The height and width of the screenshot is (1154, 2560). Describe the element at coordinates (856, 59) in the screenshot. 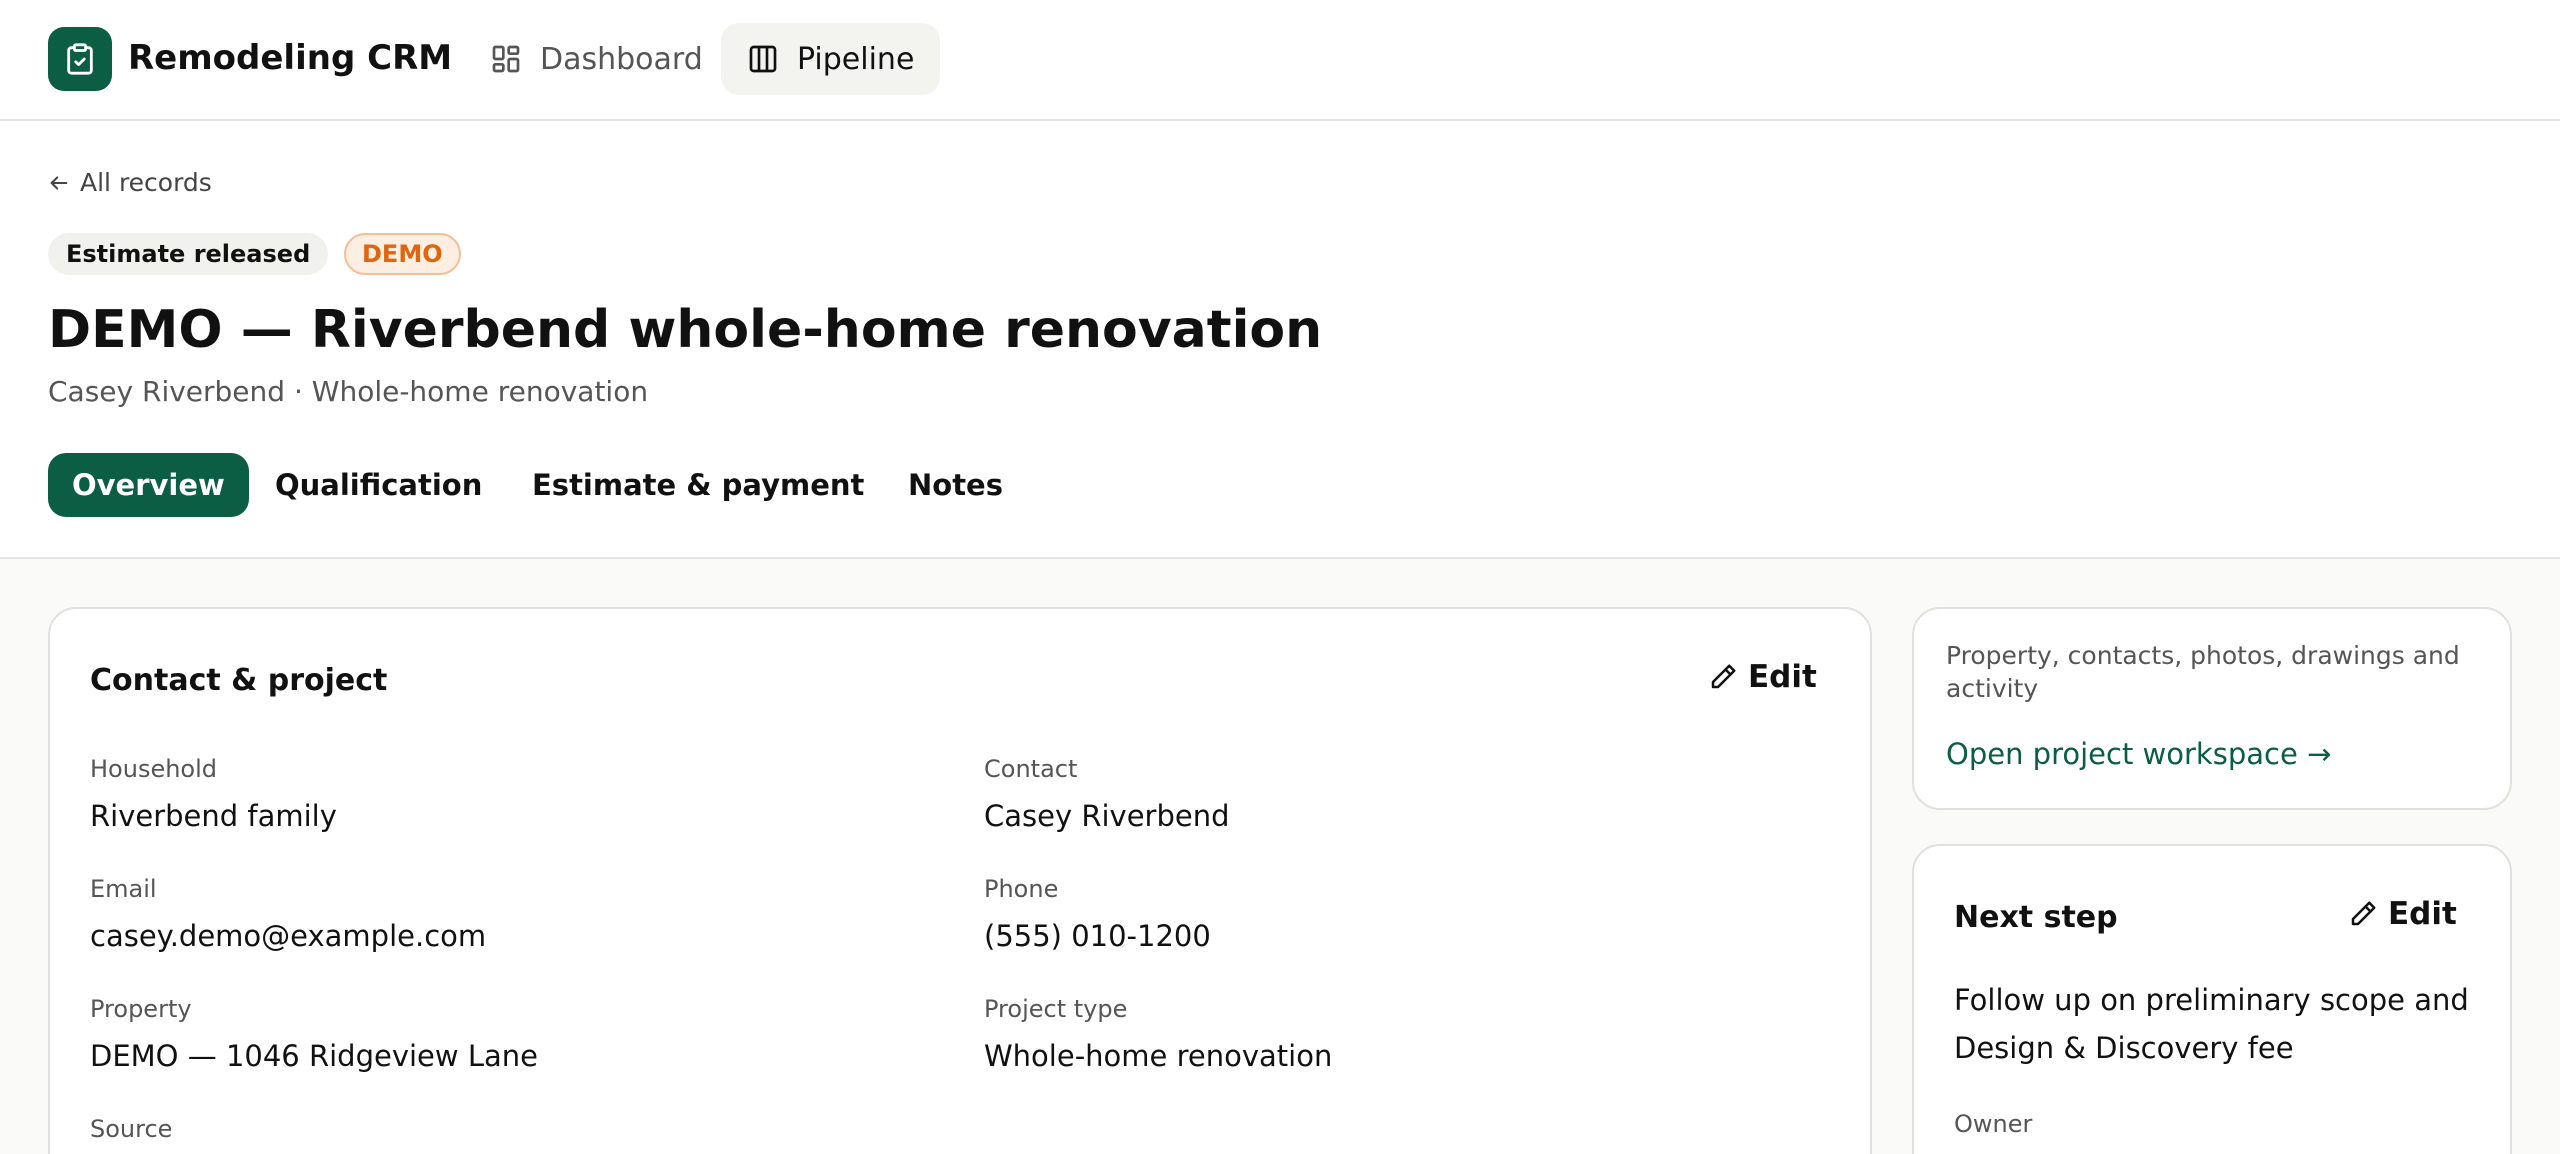

I see `nav-item-label: Pipeline` at that location.